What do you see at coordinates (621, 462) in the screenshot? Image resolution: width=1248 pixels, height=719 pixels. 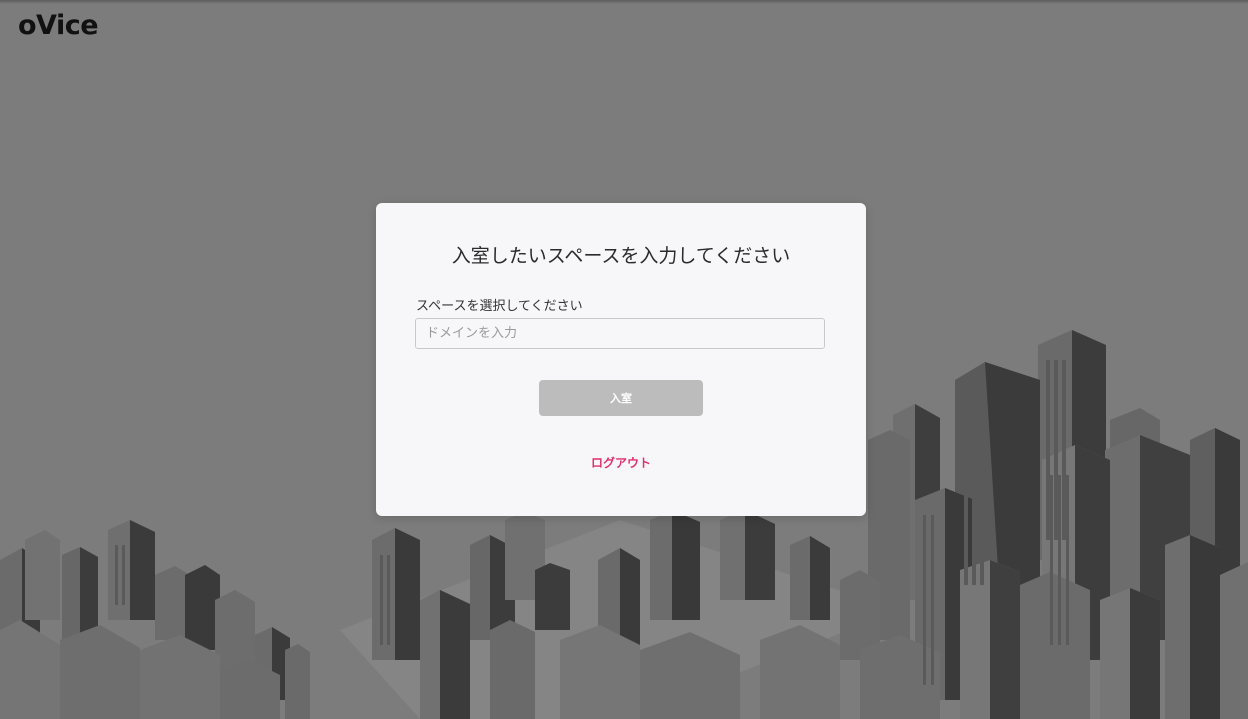 I see `logout-link: ログアウト` at bounding box center [621, 462].